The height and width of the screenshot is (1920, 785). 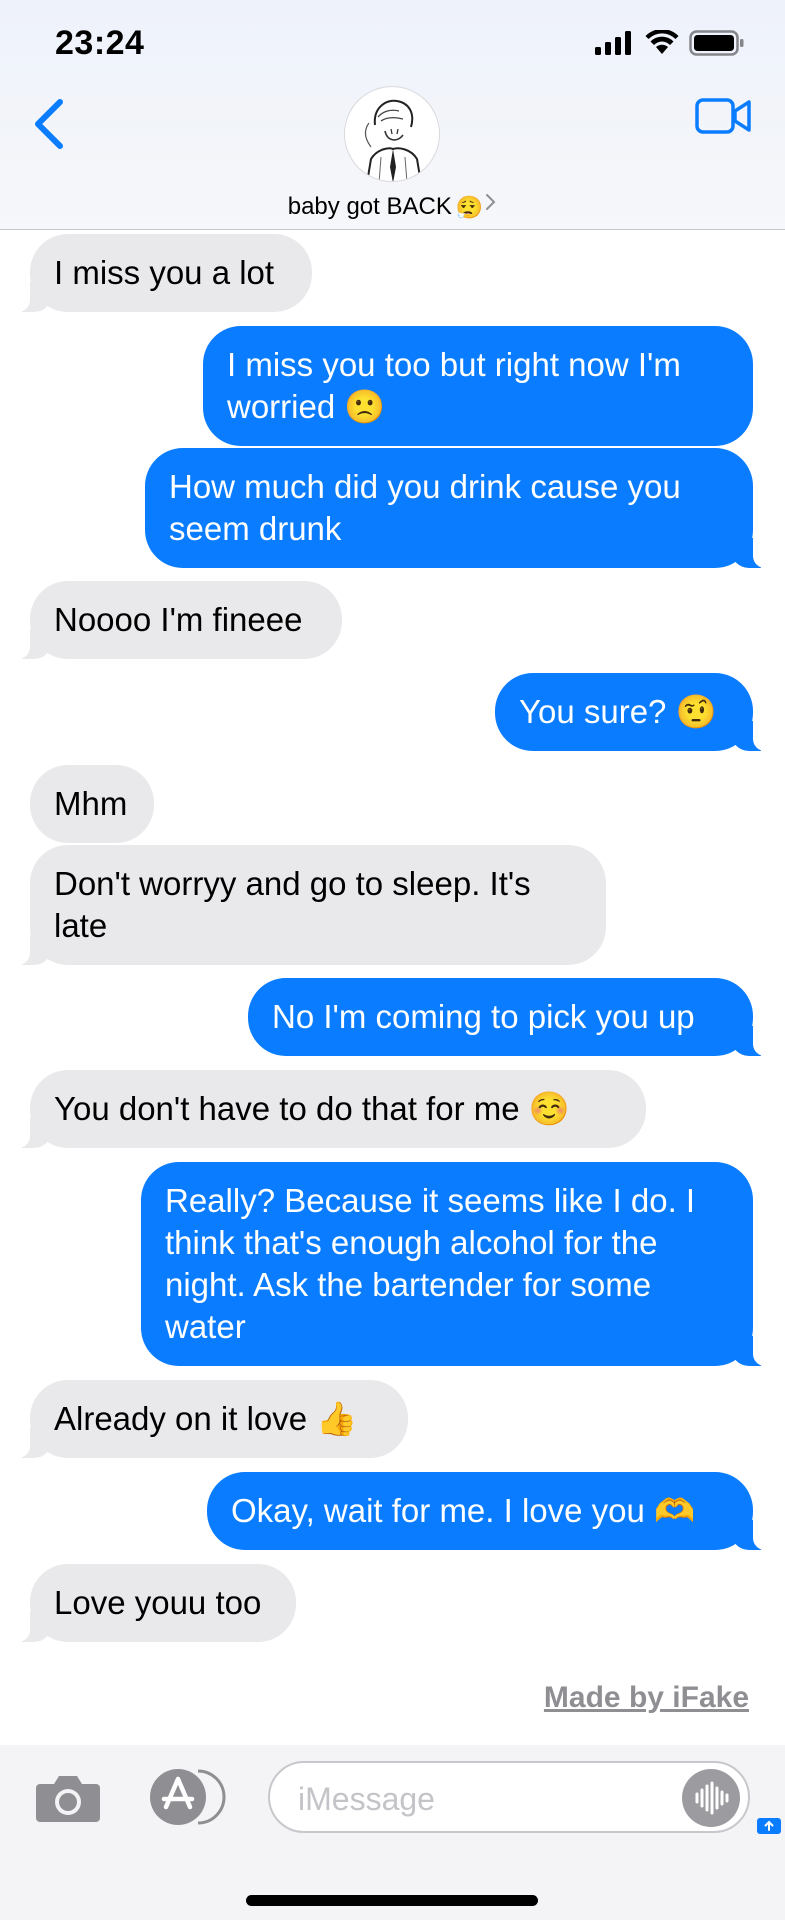 What do you see at coordinates (366, 1799) in the screenshot?
I see `imessage-placeholder: iMessage` at bounding box center [366, 1799].